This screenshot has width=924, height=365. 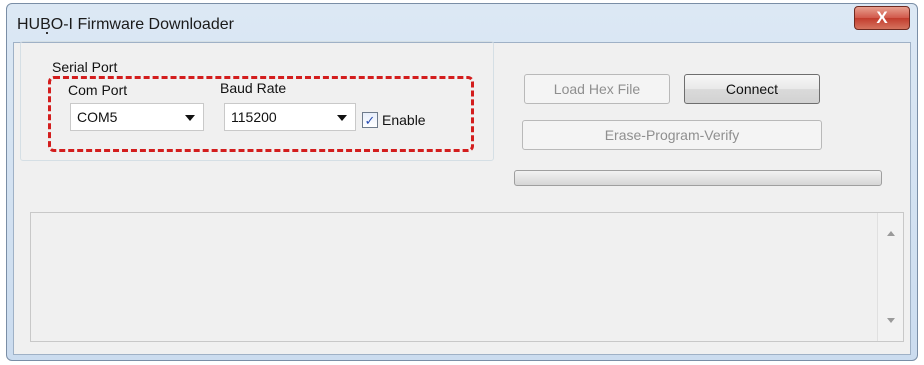 I want to click on close-button: X, so click(x=882, y=18).